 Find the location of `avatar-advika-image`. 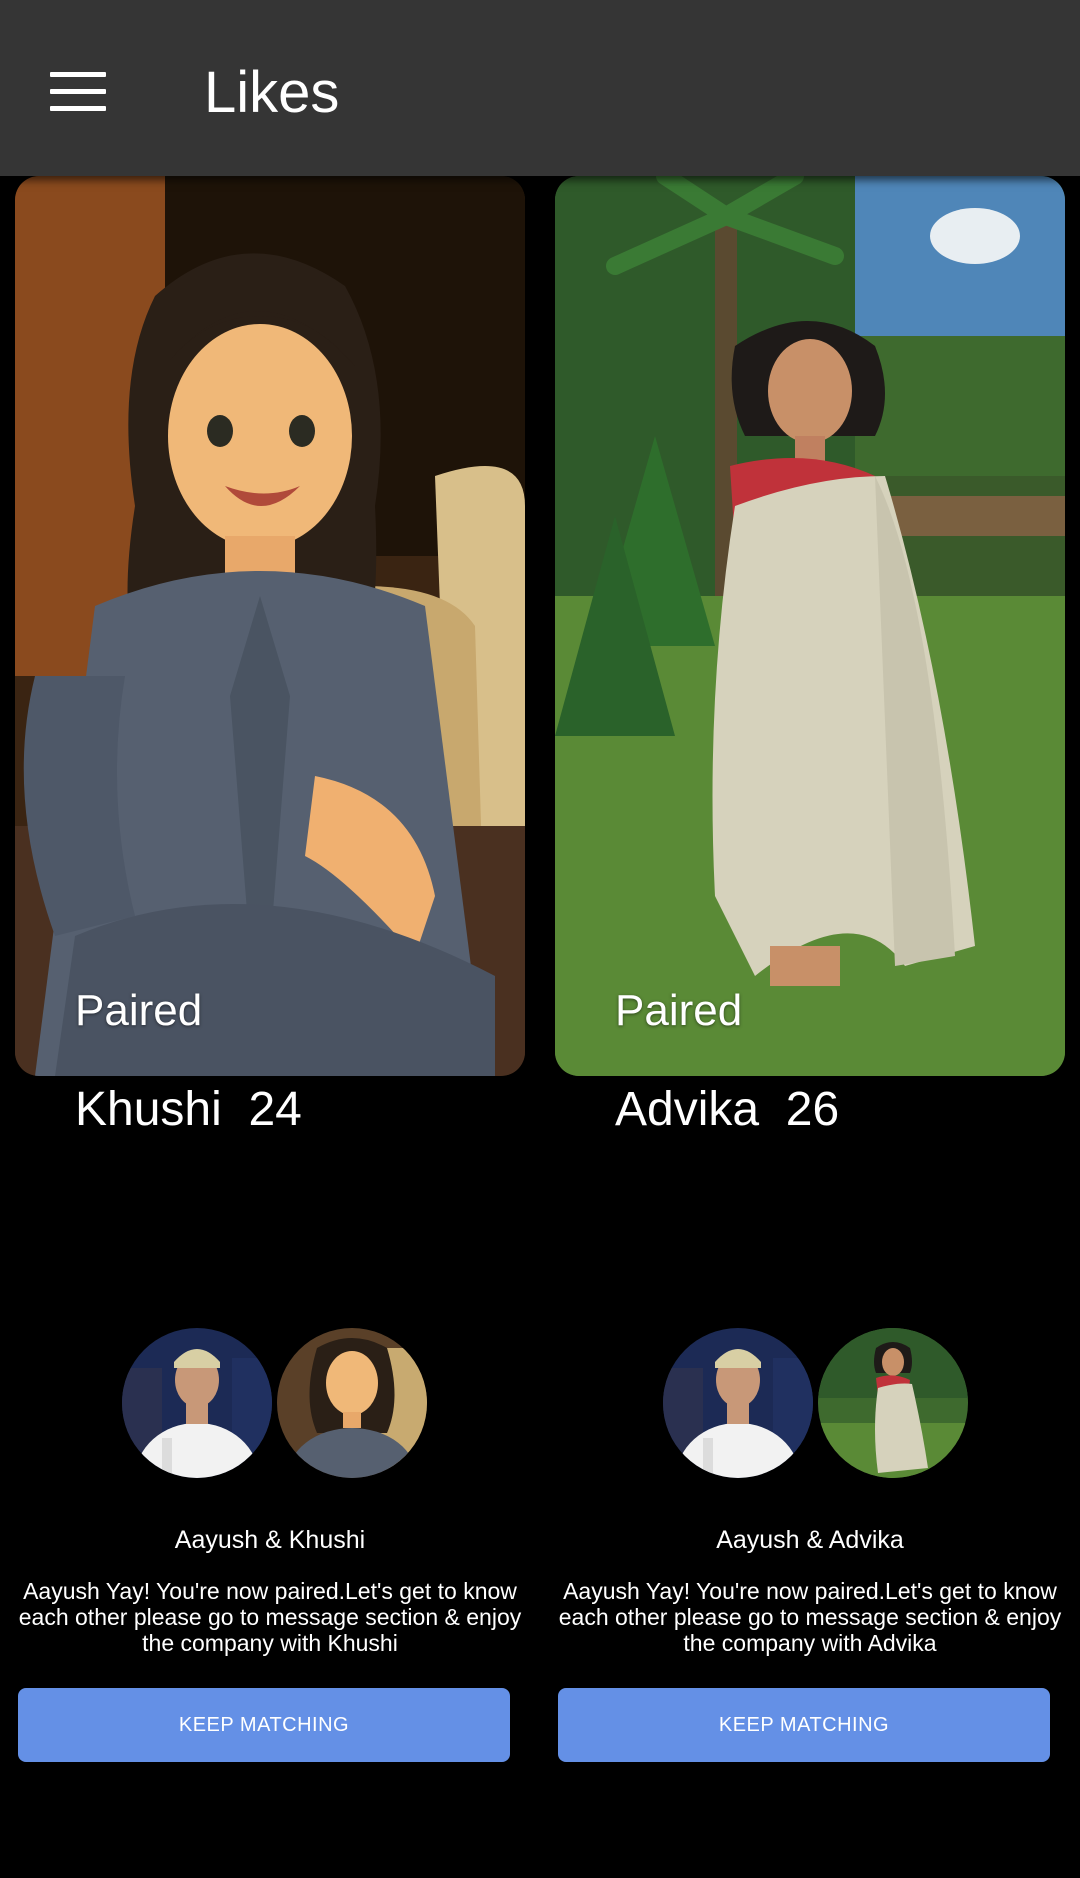

avatar-advika-image is located at coordinates (893, 1403).